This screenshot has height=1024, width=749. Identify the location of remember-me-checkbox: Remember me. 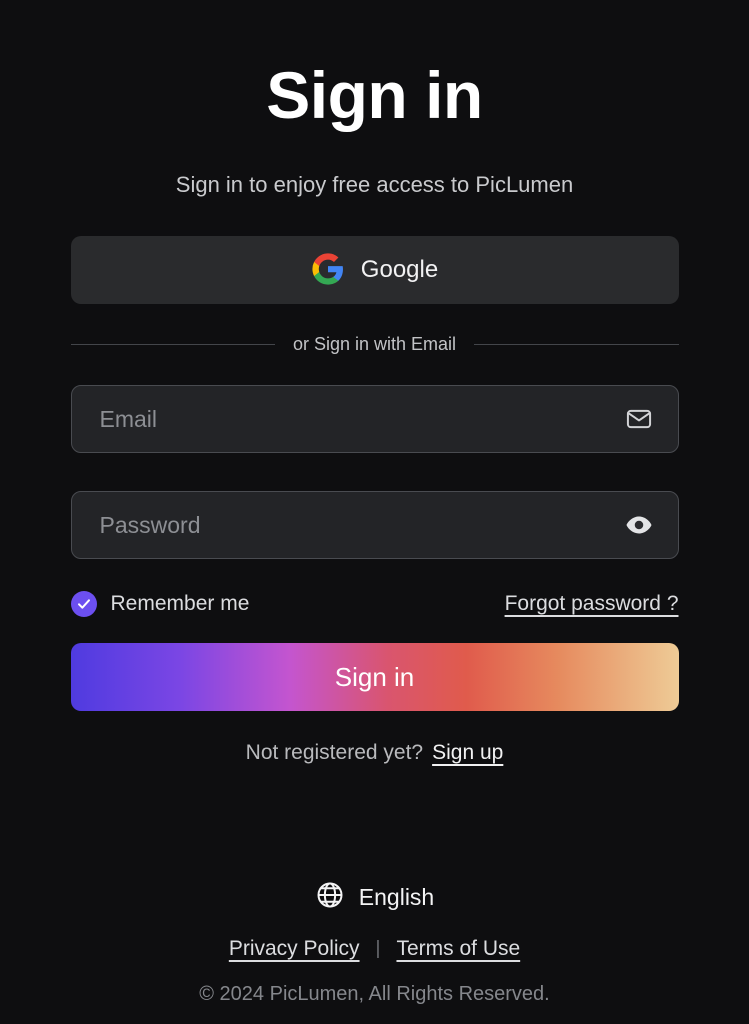
(160, 604).